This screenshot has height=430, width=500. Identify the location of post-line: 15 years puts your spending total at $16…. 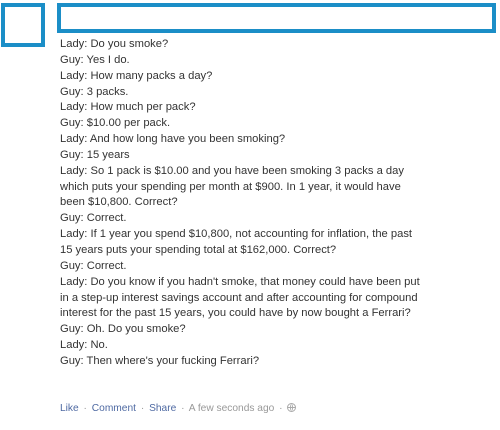
(198, 249).